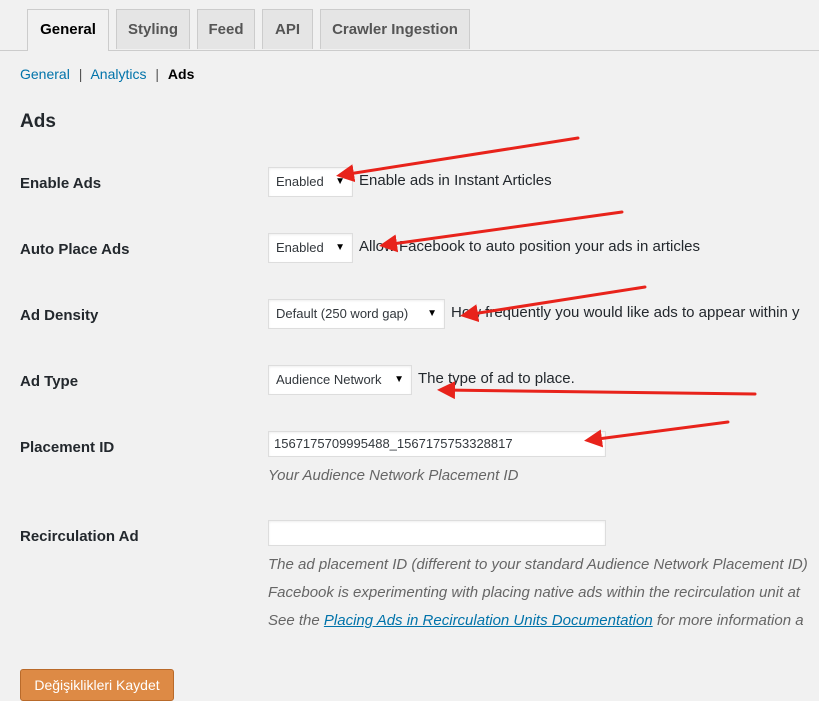  What do you see at coordinates (300, 181) in the screenshot?
I see `enable-ads-value: Enabled` at bounding box center [300, 181].